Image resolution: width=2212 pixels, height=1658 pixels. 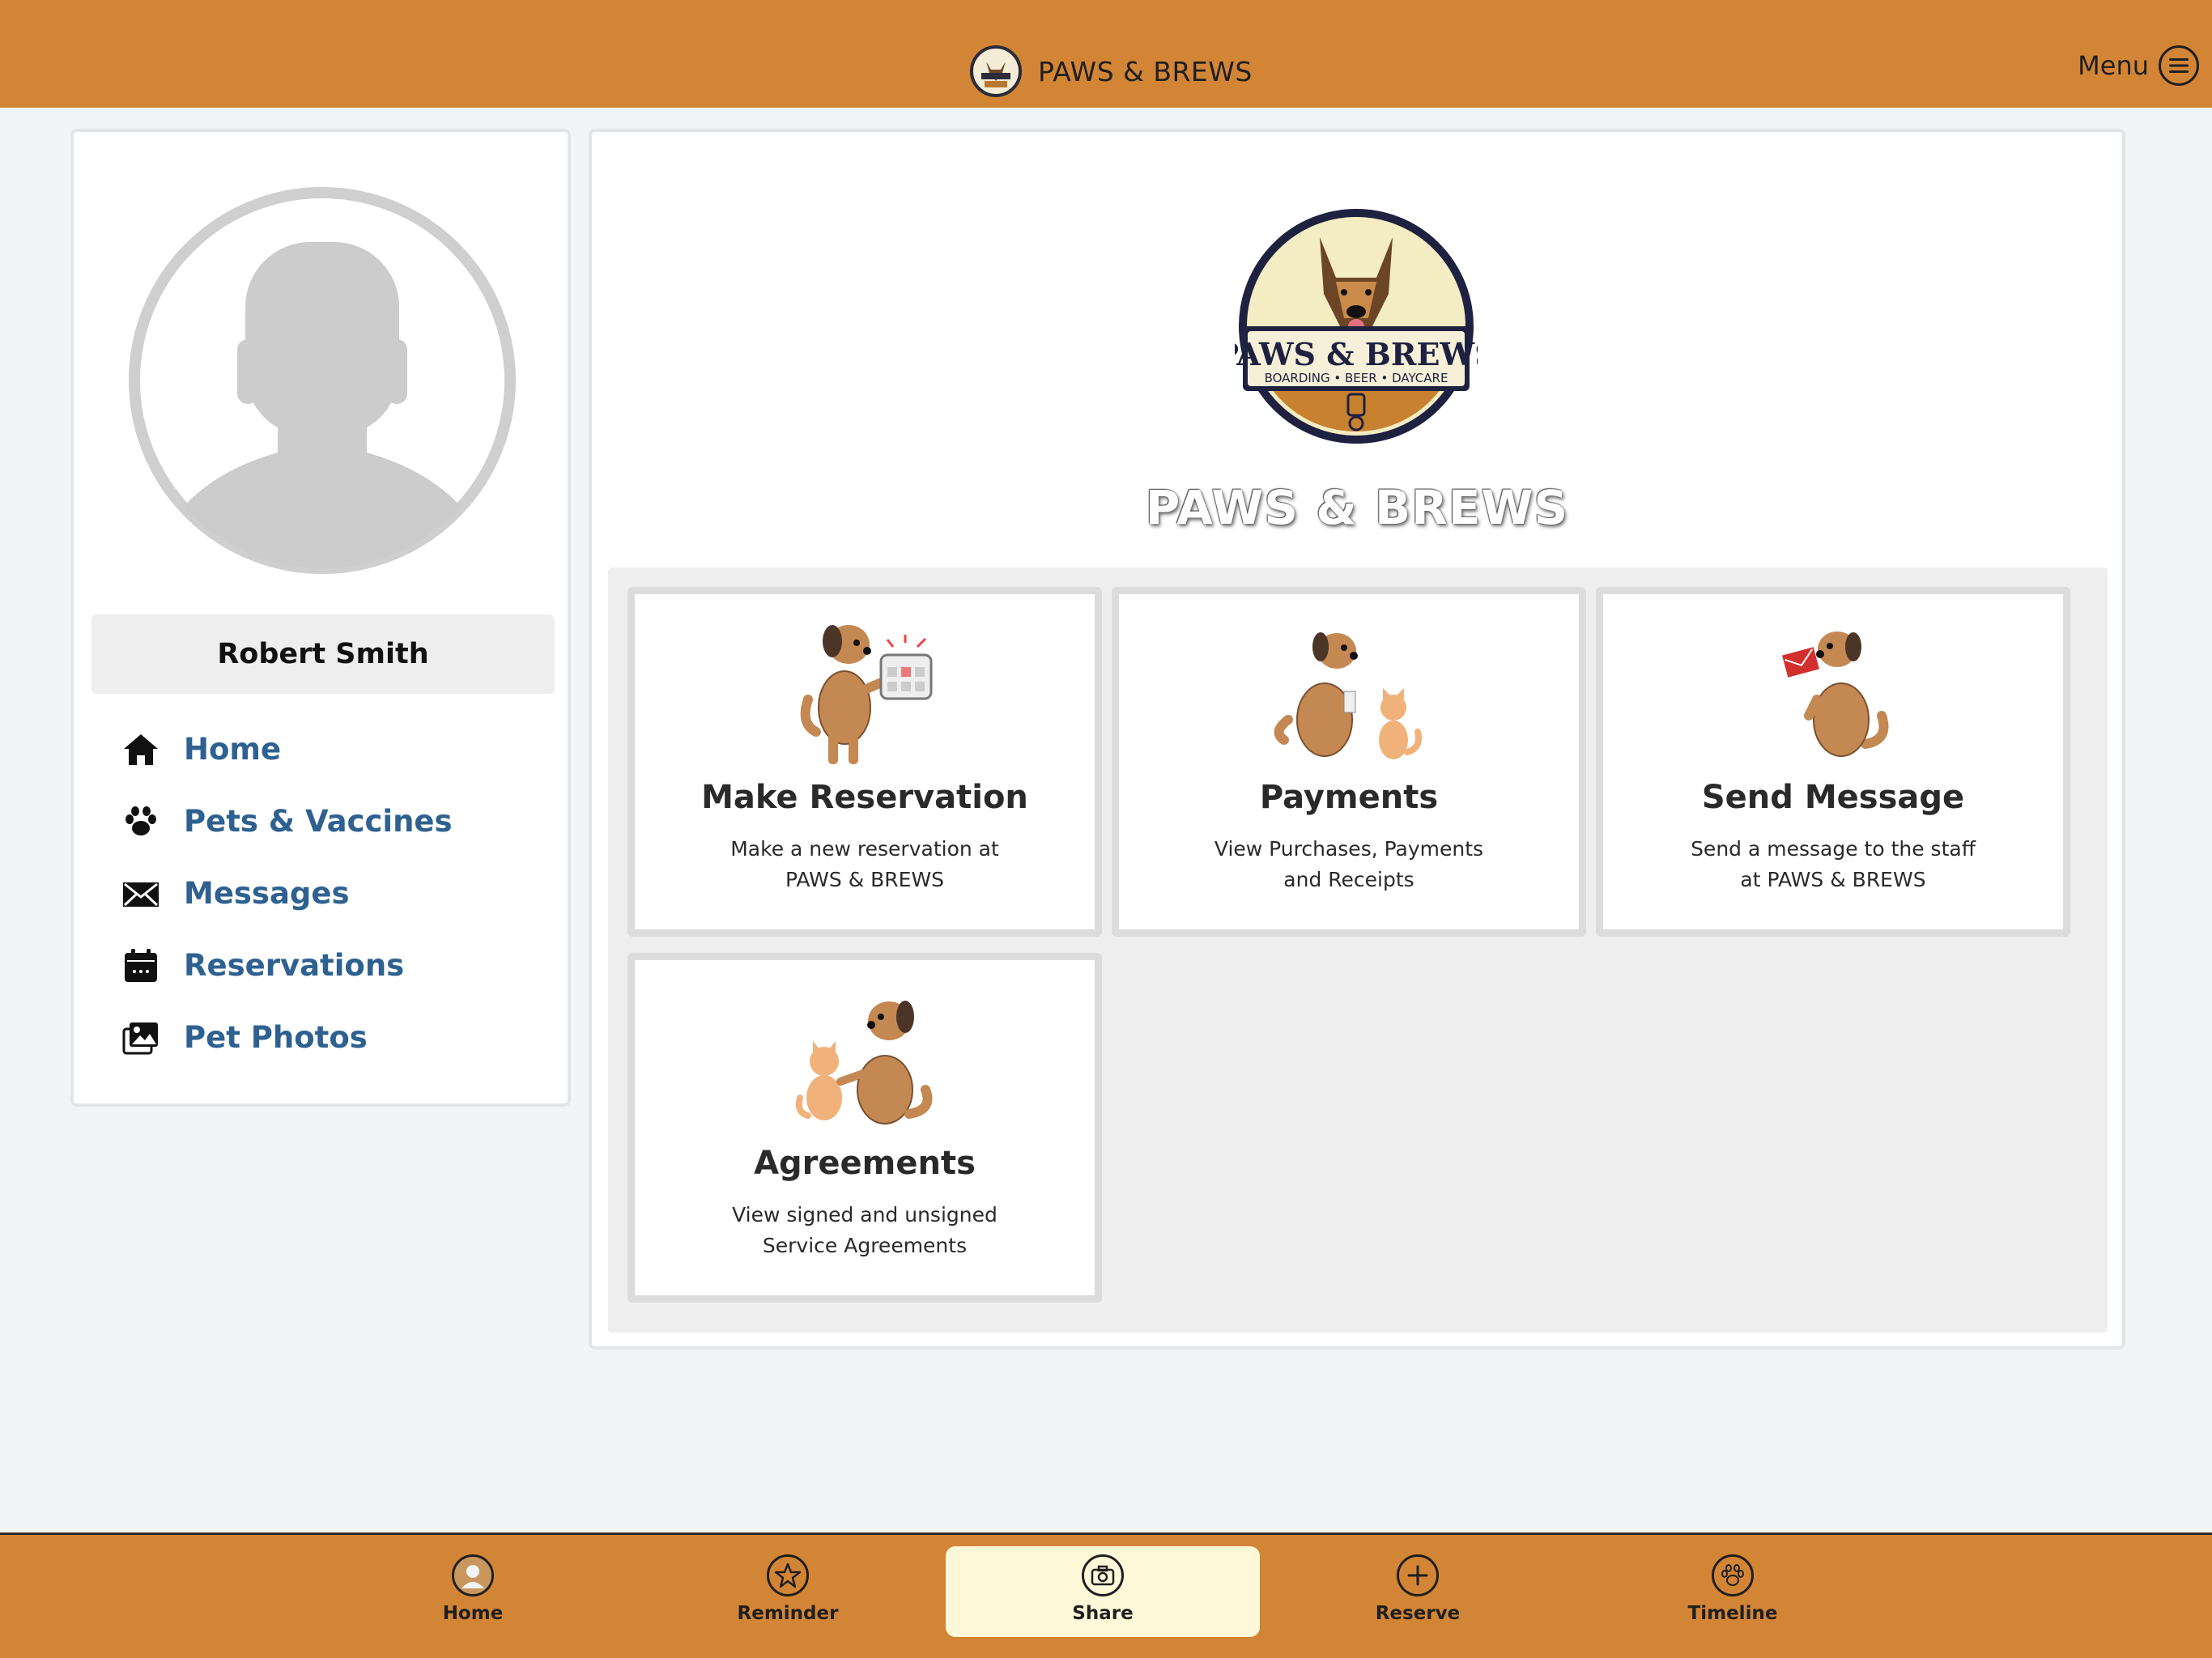 I want to click on tab-label: Reserve, so click(x=1418, y=1613).